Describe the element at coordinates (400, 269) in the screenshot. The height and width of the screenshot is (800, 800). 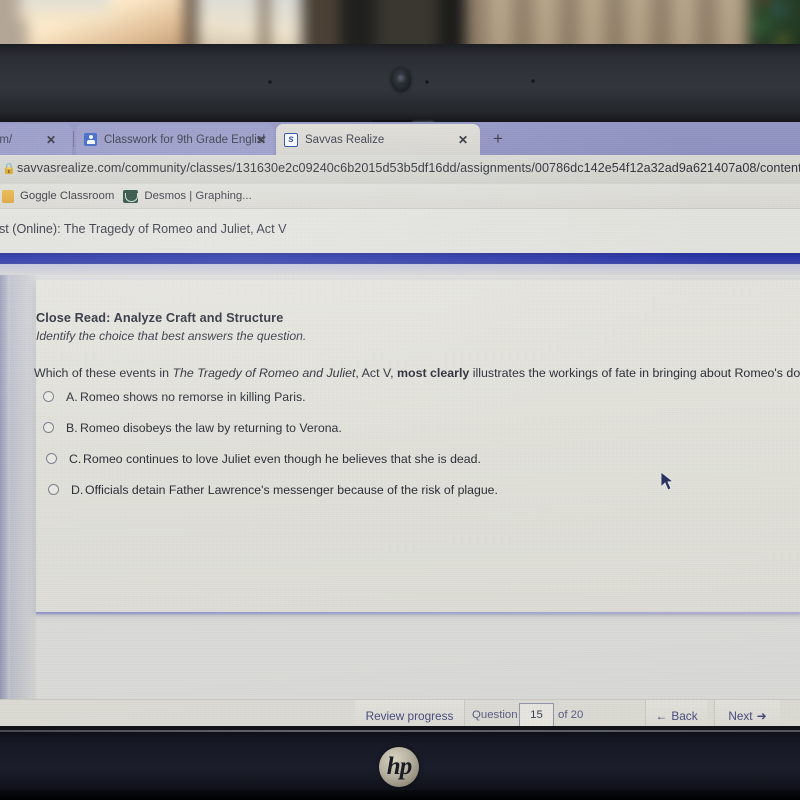
I see `app-accent-bar-shadow` at that location.